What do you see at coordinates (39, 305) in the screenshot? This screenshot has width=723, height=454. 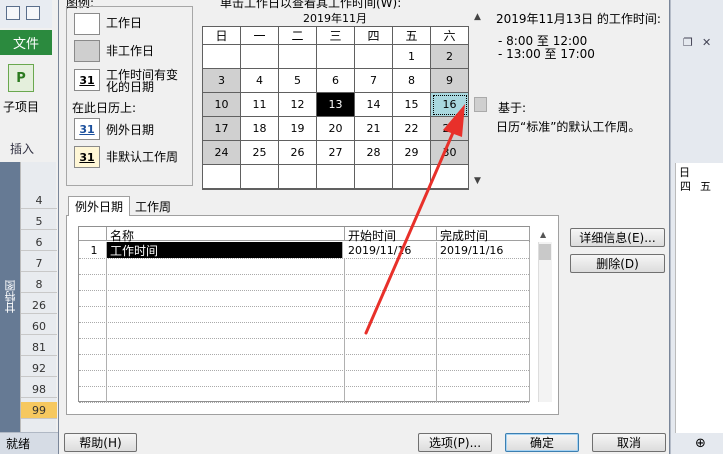 I see `row-number: 26` at bounding box center [39, 305].